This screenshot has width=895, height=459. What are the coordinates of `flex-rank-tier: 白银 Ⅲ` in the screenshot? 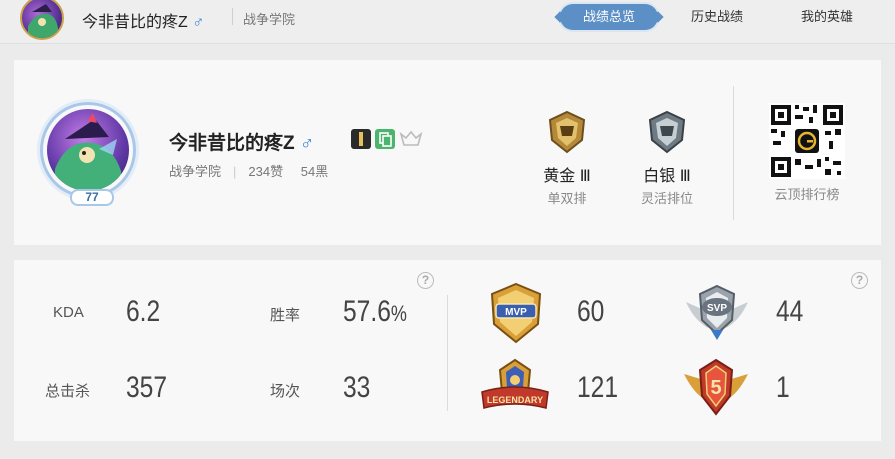 It's located at (667, 176).